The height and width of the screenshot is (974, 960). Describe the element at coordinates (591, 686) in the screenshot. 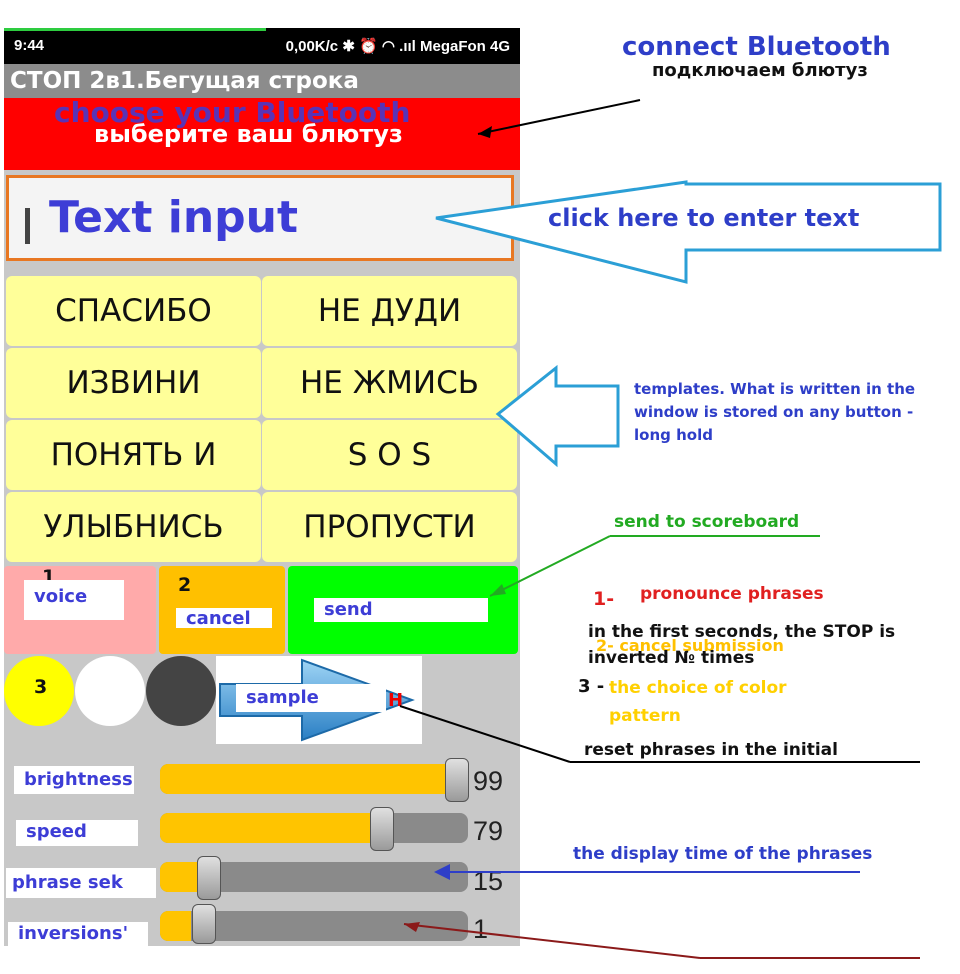

I see `anno-legend-3-num: 3 -` at that location.